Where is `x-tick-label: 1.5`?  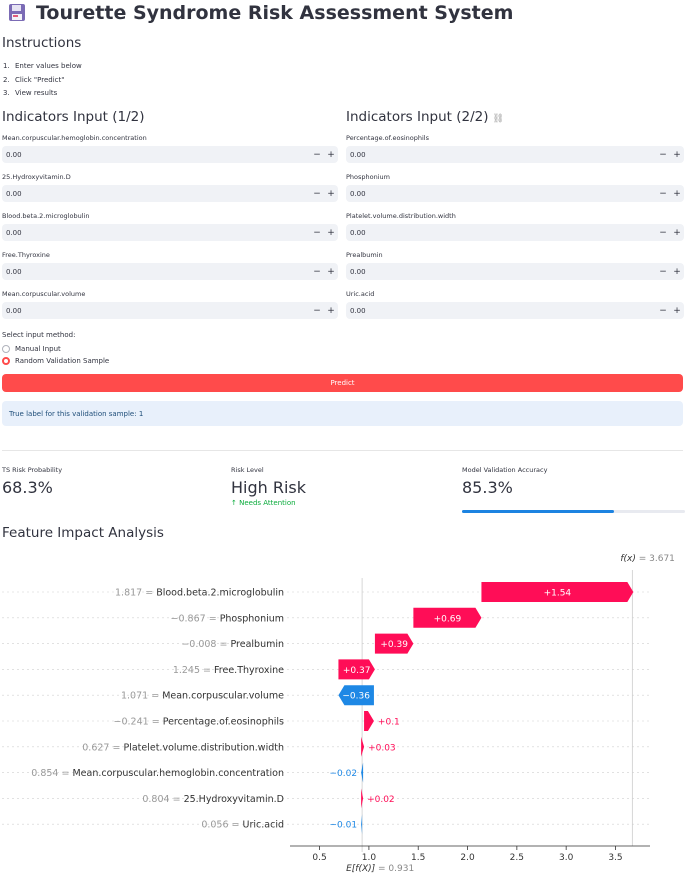
x-tick-label: 1.5 is located at coordinates (418, 858).